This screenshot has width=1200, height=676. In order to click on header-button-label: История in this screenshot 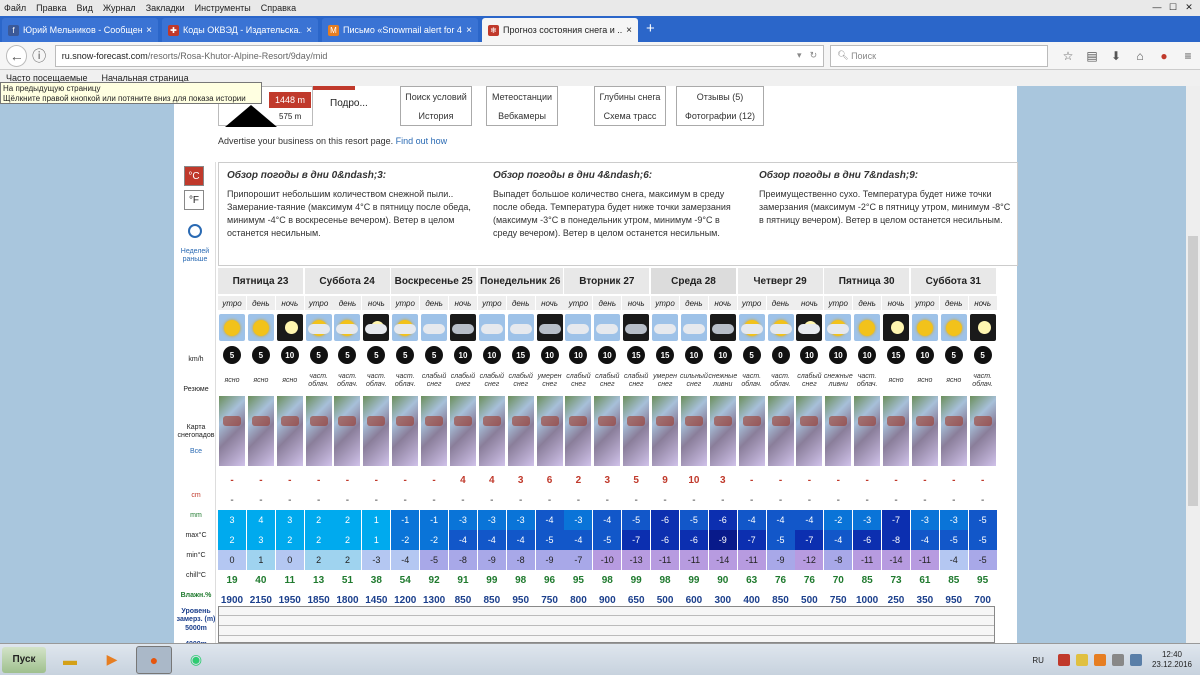, I will do `click(436, 116)`.